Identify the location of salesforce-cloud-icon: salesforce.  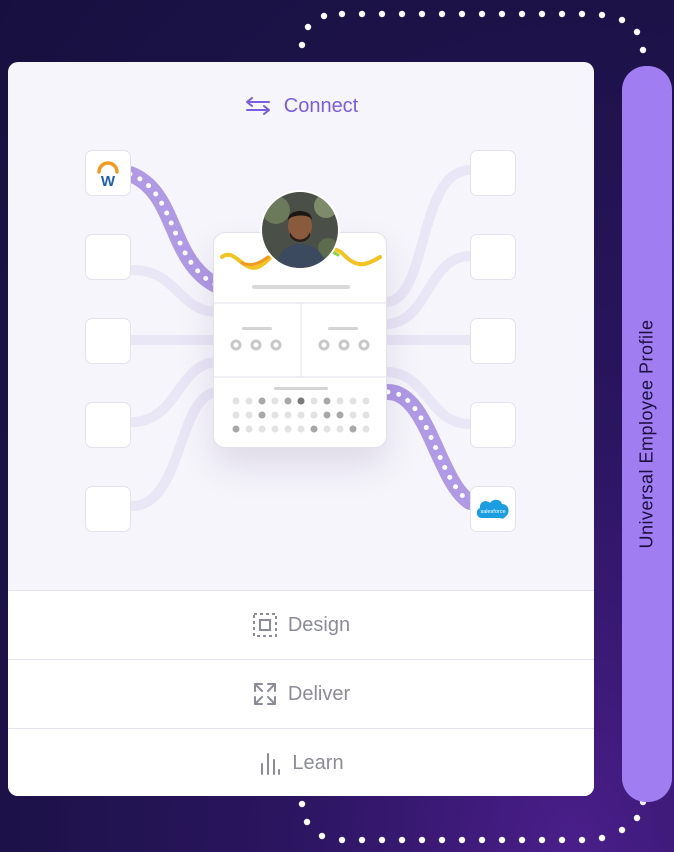
(492, 509).